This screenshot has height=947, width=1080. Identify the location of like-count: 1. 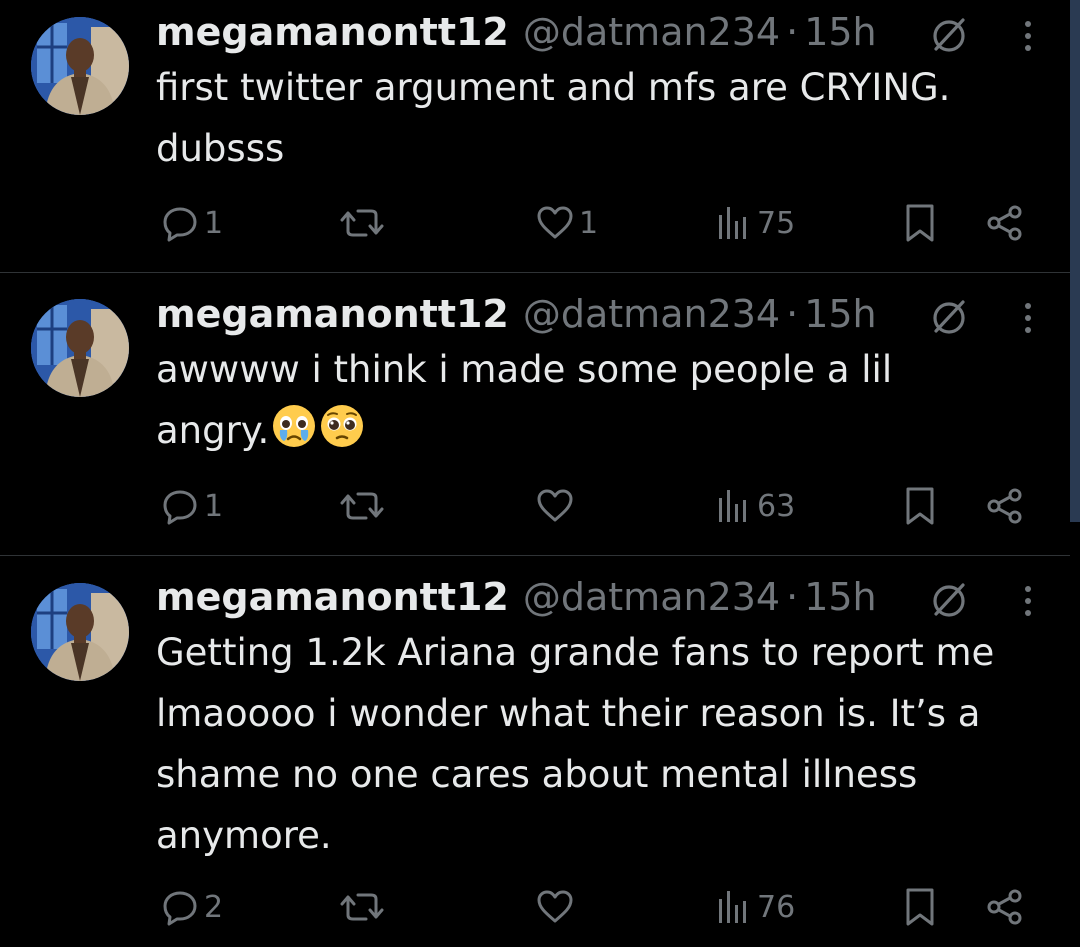
(589, 223).